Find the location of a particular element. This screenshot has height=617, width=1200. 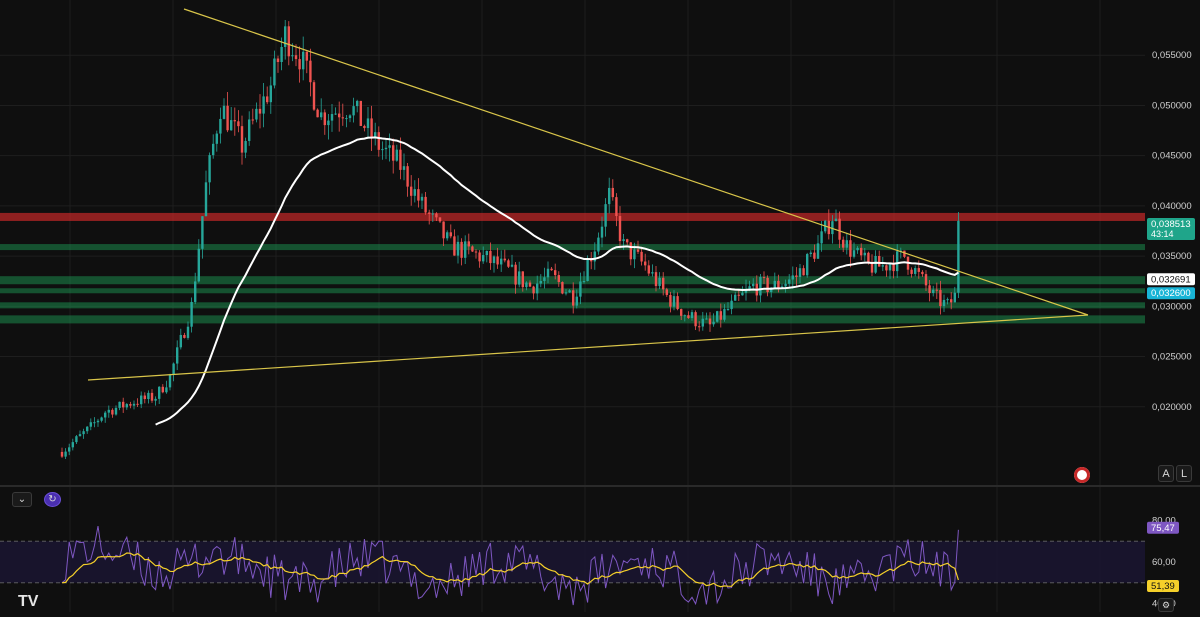

collapse-pane-button: ⌄ is located at coordinates (22, 499).